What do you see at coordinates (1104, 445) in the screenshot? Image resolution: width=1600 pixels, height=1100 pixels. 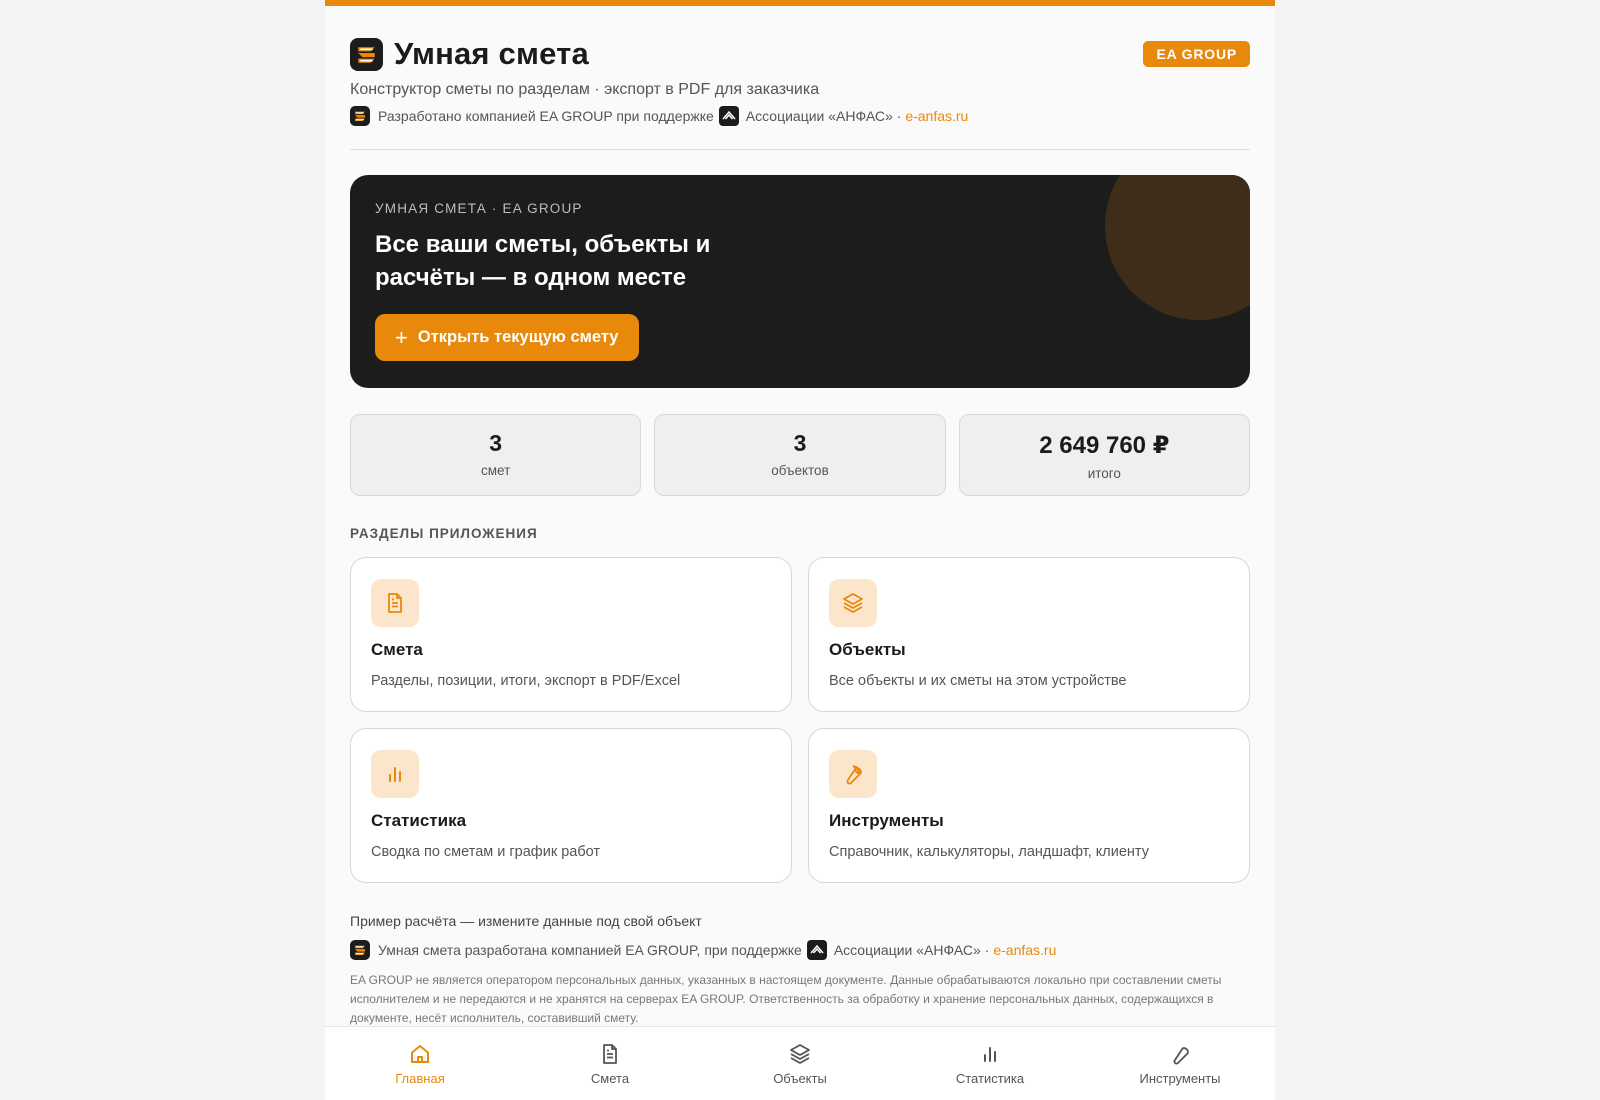 I see `stat-value: 2 649 760 ₽` at bounding box center [1104, 445].